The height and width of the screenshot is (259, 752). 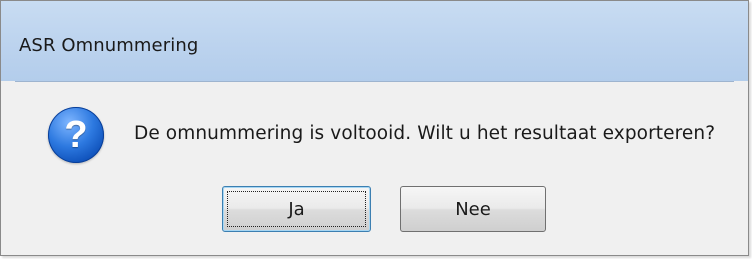 I want to click on question-mark-glyph: ?, so click(x=76, y=135).